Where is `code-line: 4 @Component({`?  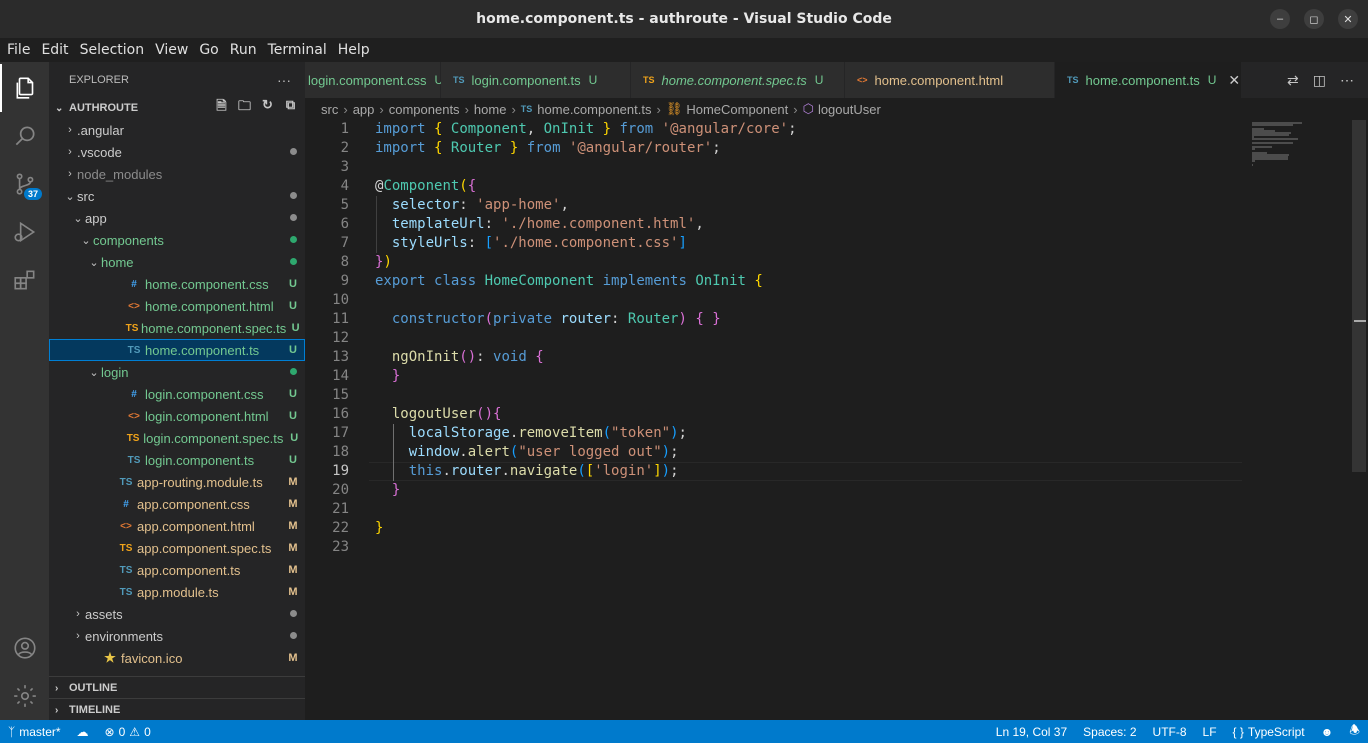
code-line: 4 @Component({ is located at coordinates (836, 186).